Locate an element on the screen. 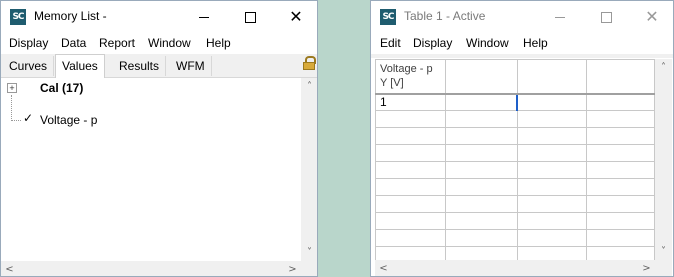  tab-strip: Curves Values Results WFM is located at coordinates (159, 66).